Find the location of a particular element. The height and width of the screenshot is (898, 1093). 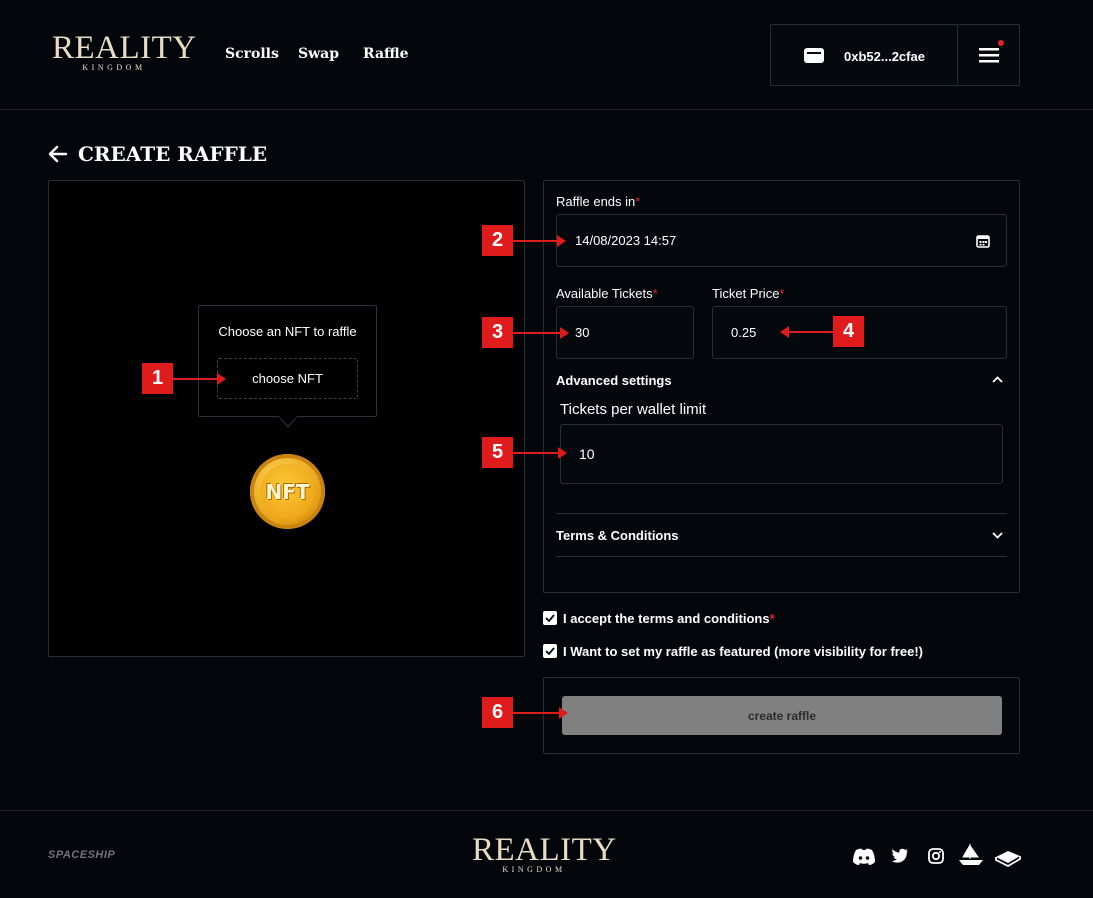

available-tickets-value: 30 is located at coordinates (582, 332).